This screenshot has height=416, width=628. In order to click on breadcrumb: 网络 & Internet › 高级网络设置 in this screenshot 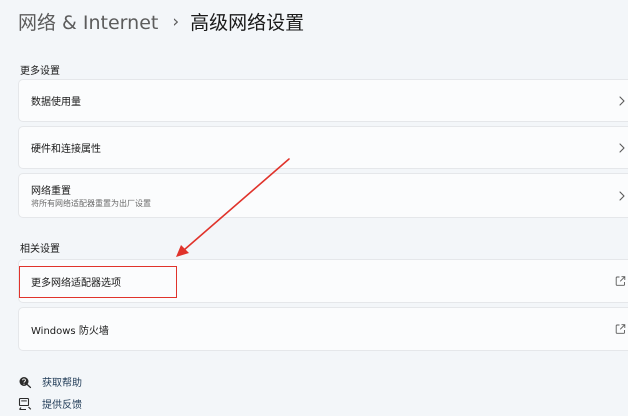, I will do `click(161, 21)`.